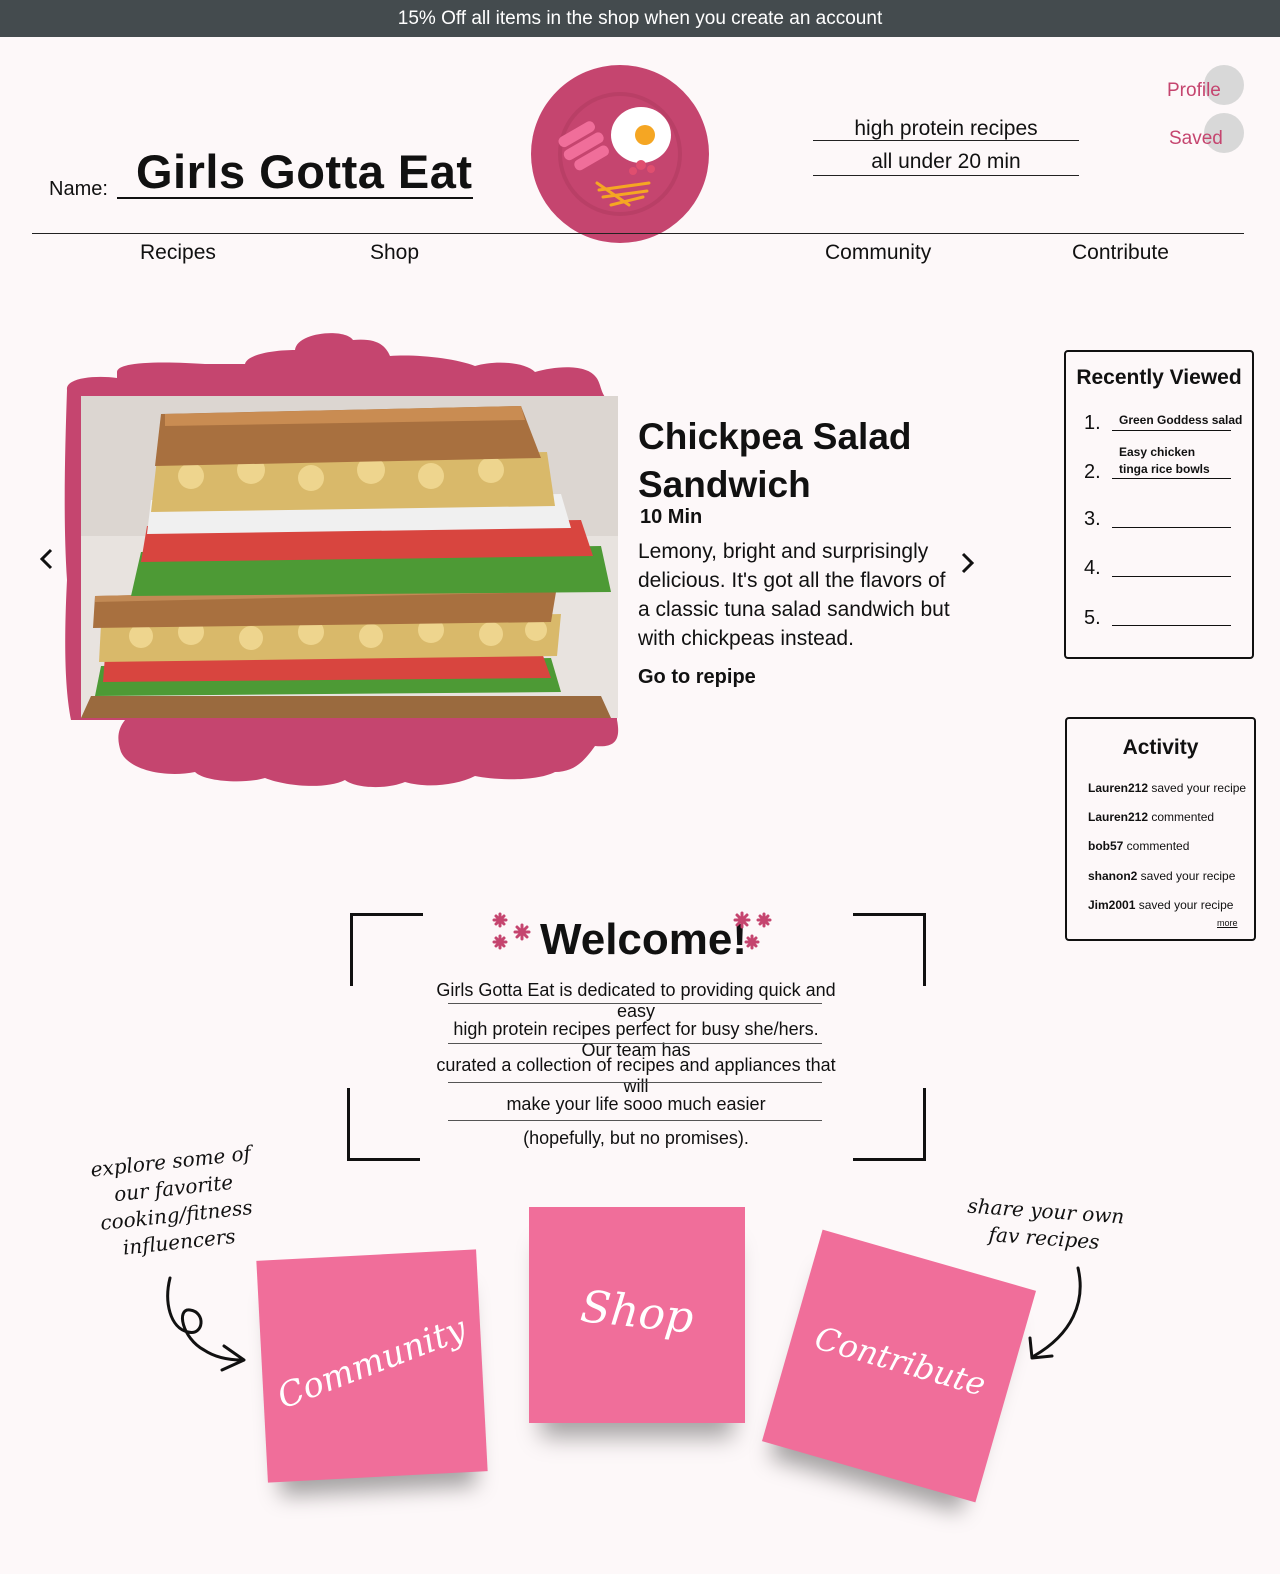  I want to click on activity-user: shanon2, so click(1113, 876).